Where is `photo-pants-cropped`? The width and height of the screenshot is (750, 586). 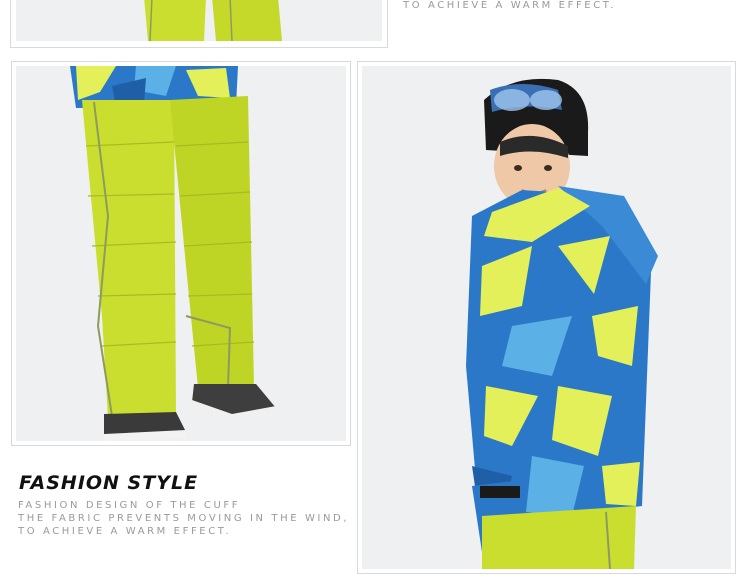
photo-pants-cropped is located at coordinates (199, 20).